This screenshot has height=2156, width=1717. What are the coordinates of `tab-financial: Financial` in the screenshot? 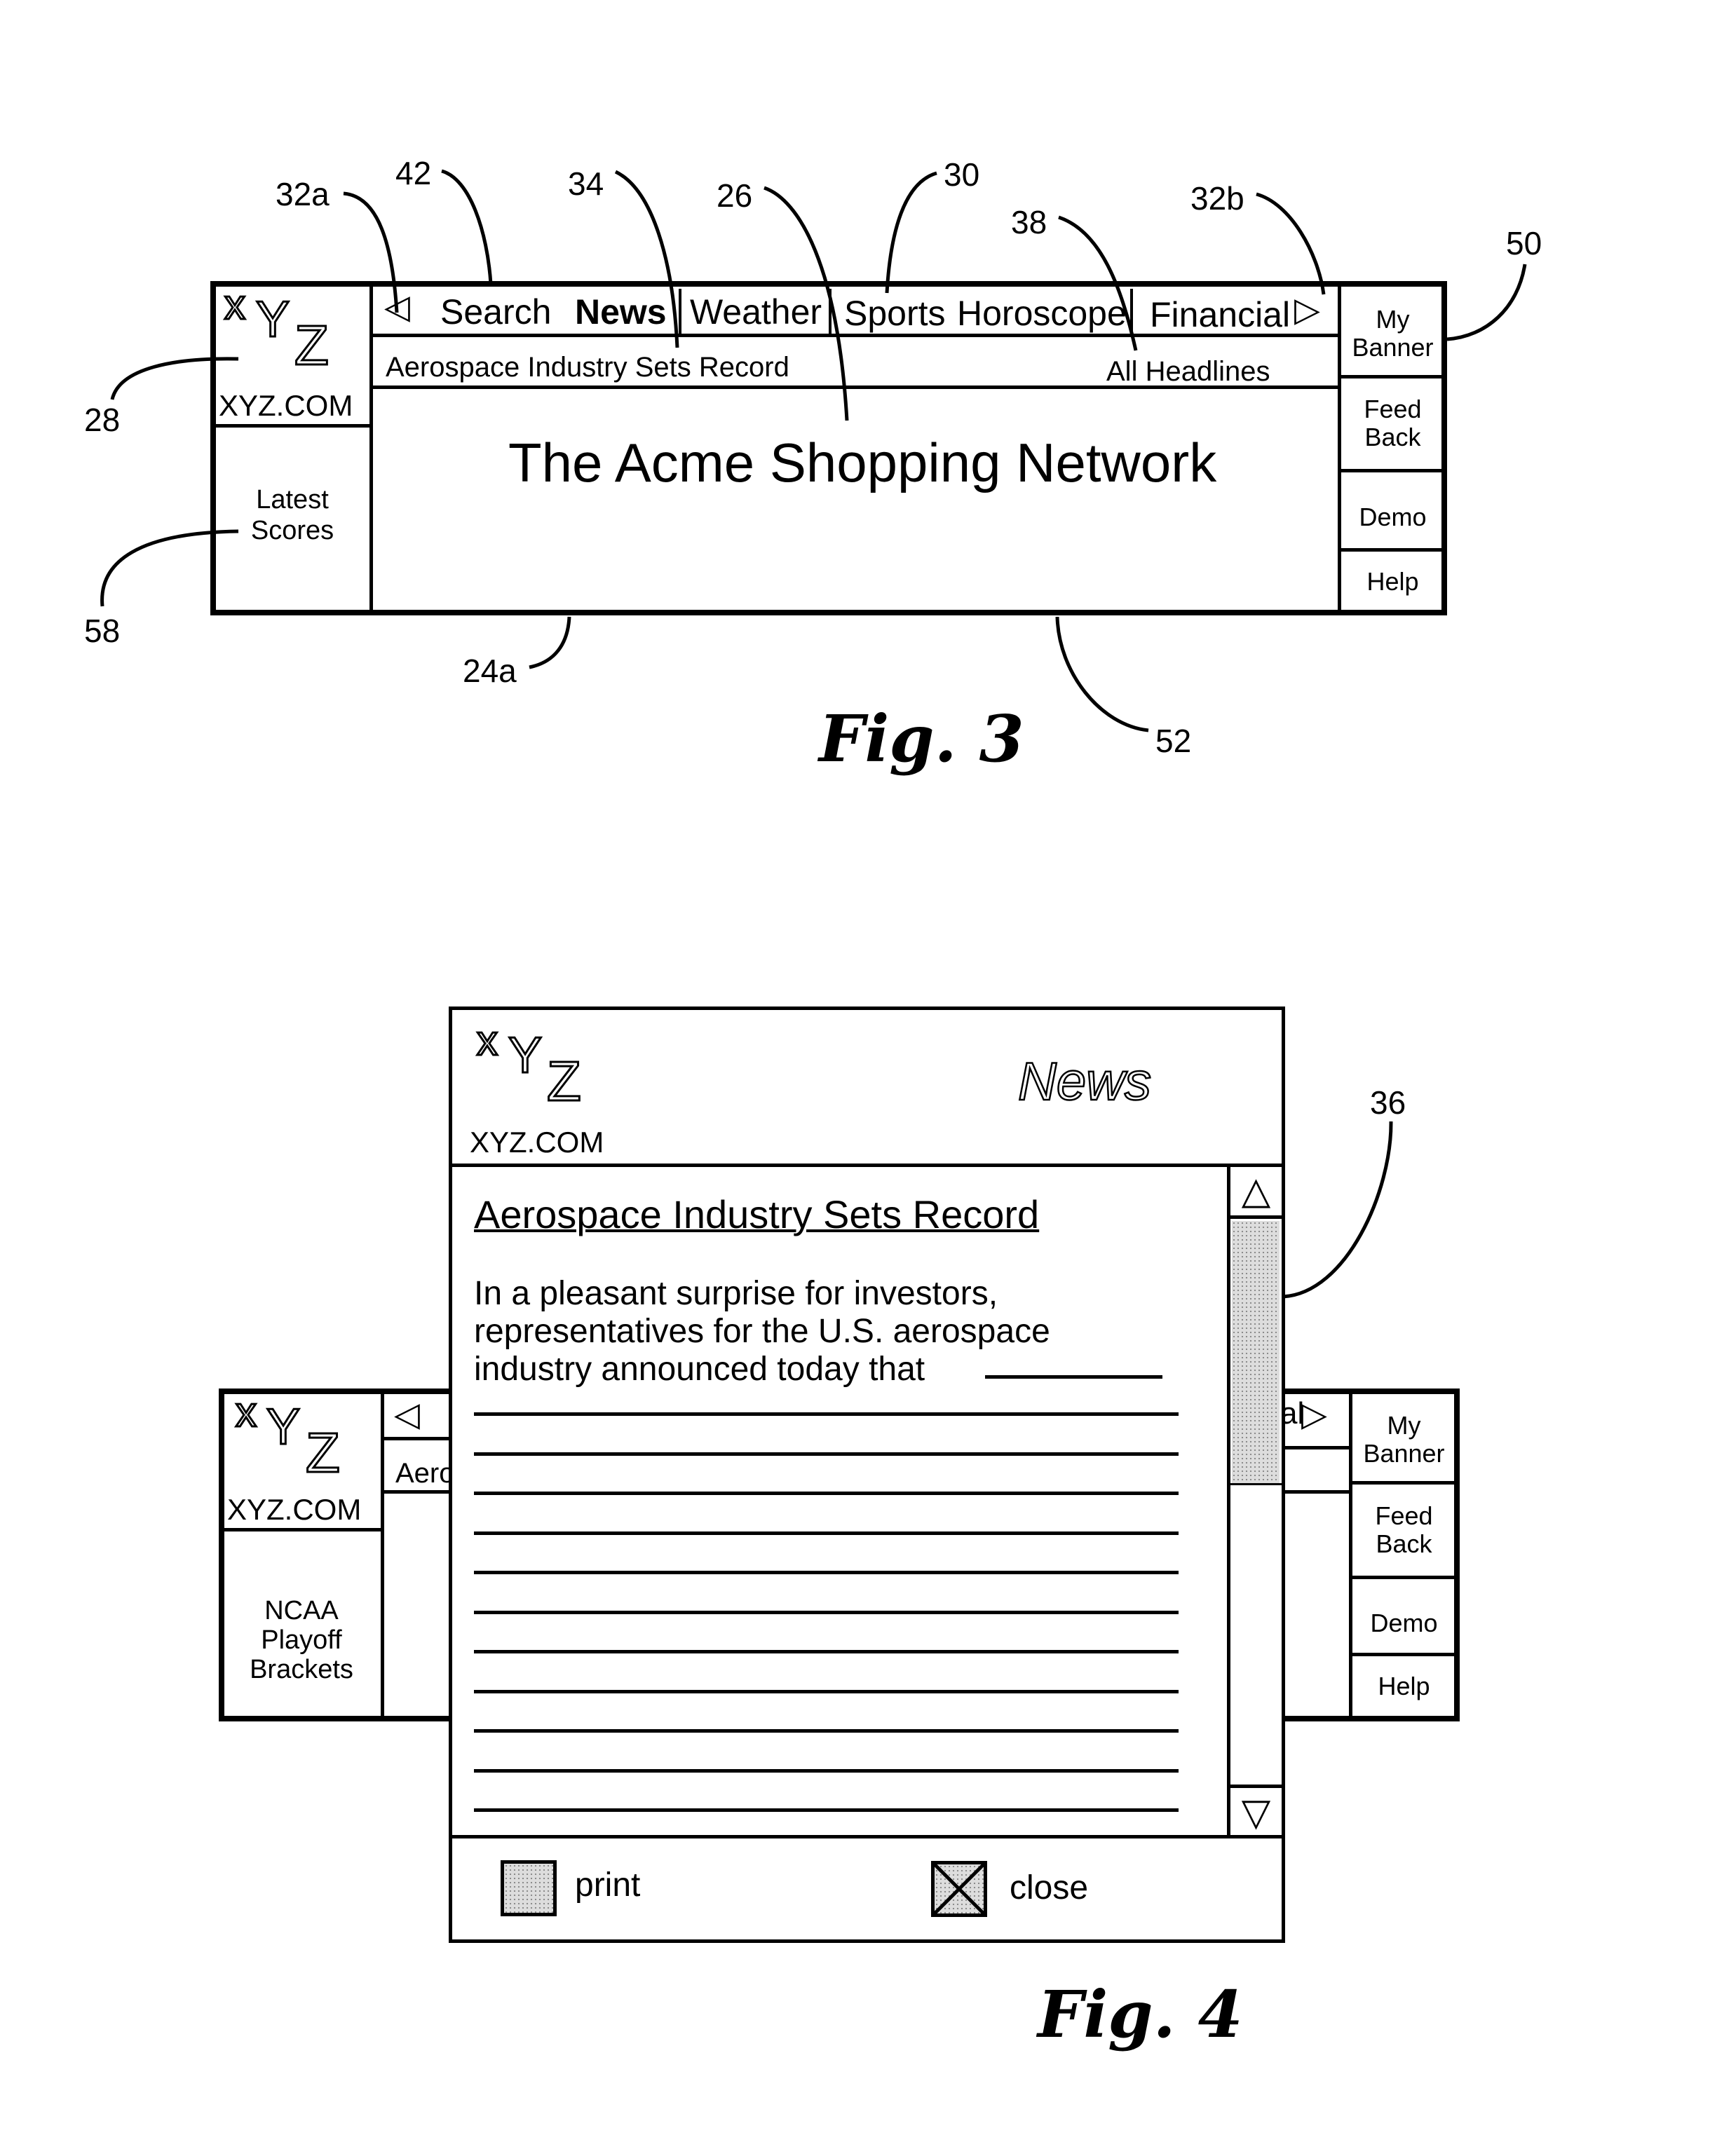 It's located at (1220, 314).